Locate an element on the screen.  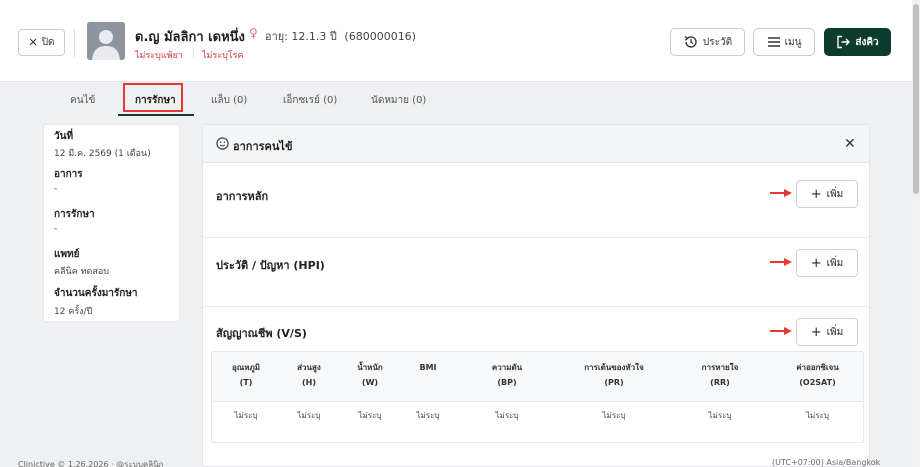
vitals-bmi-value: ไม่ระบุ is located at coordinates (428, 415).